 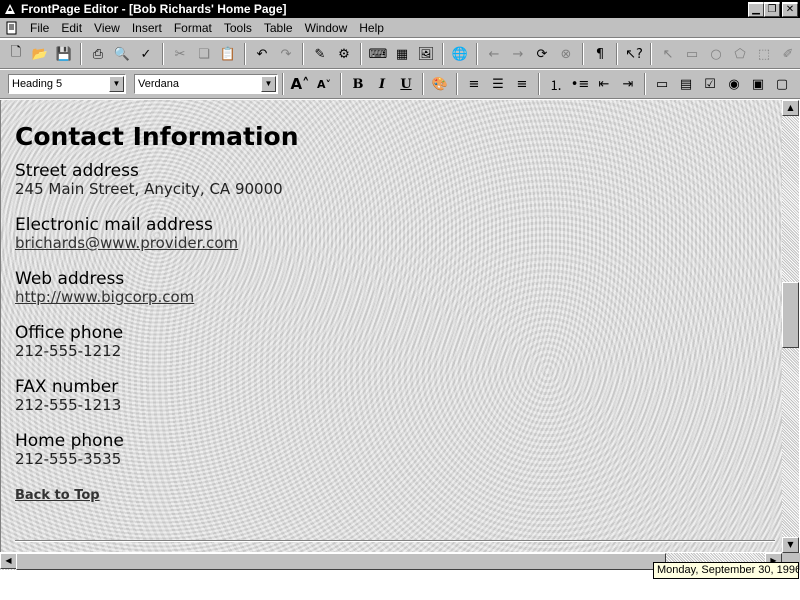 I want to click on circle-hotspot-icon: ○, so click(x=716, y=54).